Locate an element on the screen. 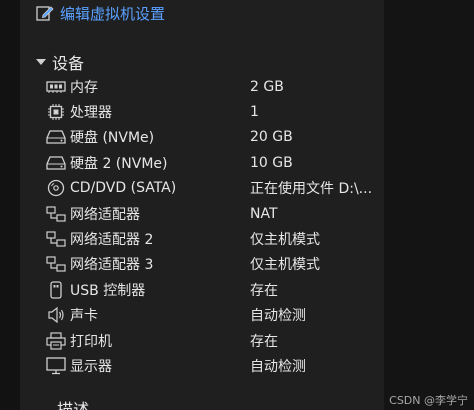  device-row-hard-disk-2: 硬盘 2 (NVMe) 10 GB is located at coordinates (202, 162).